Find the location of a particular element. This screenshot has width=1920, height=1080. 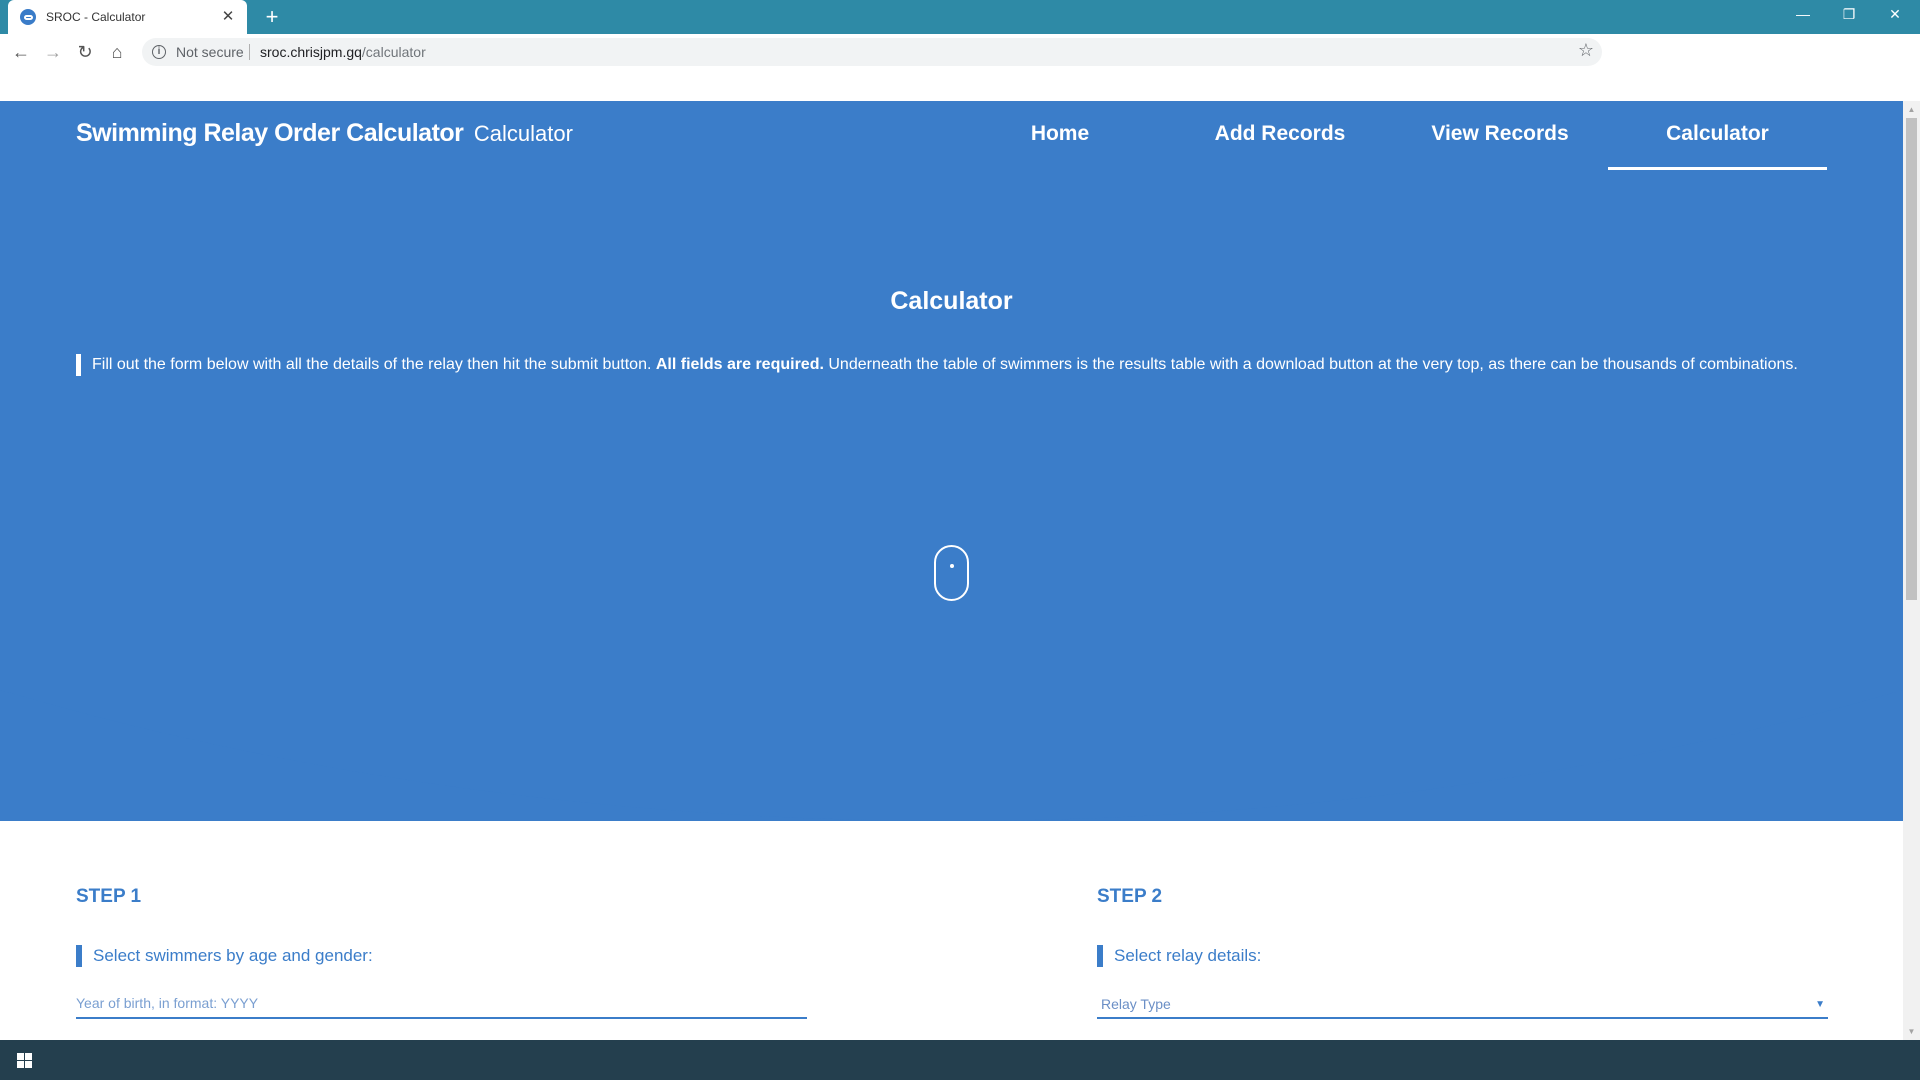

scroll-down-arrow-icon: ▼ is located at coordinates (1911, 1031).